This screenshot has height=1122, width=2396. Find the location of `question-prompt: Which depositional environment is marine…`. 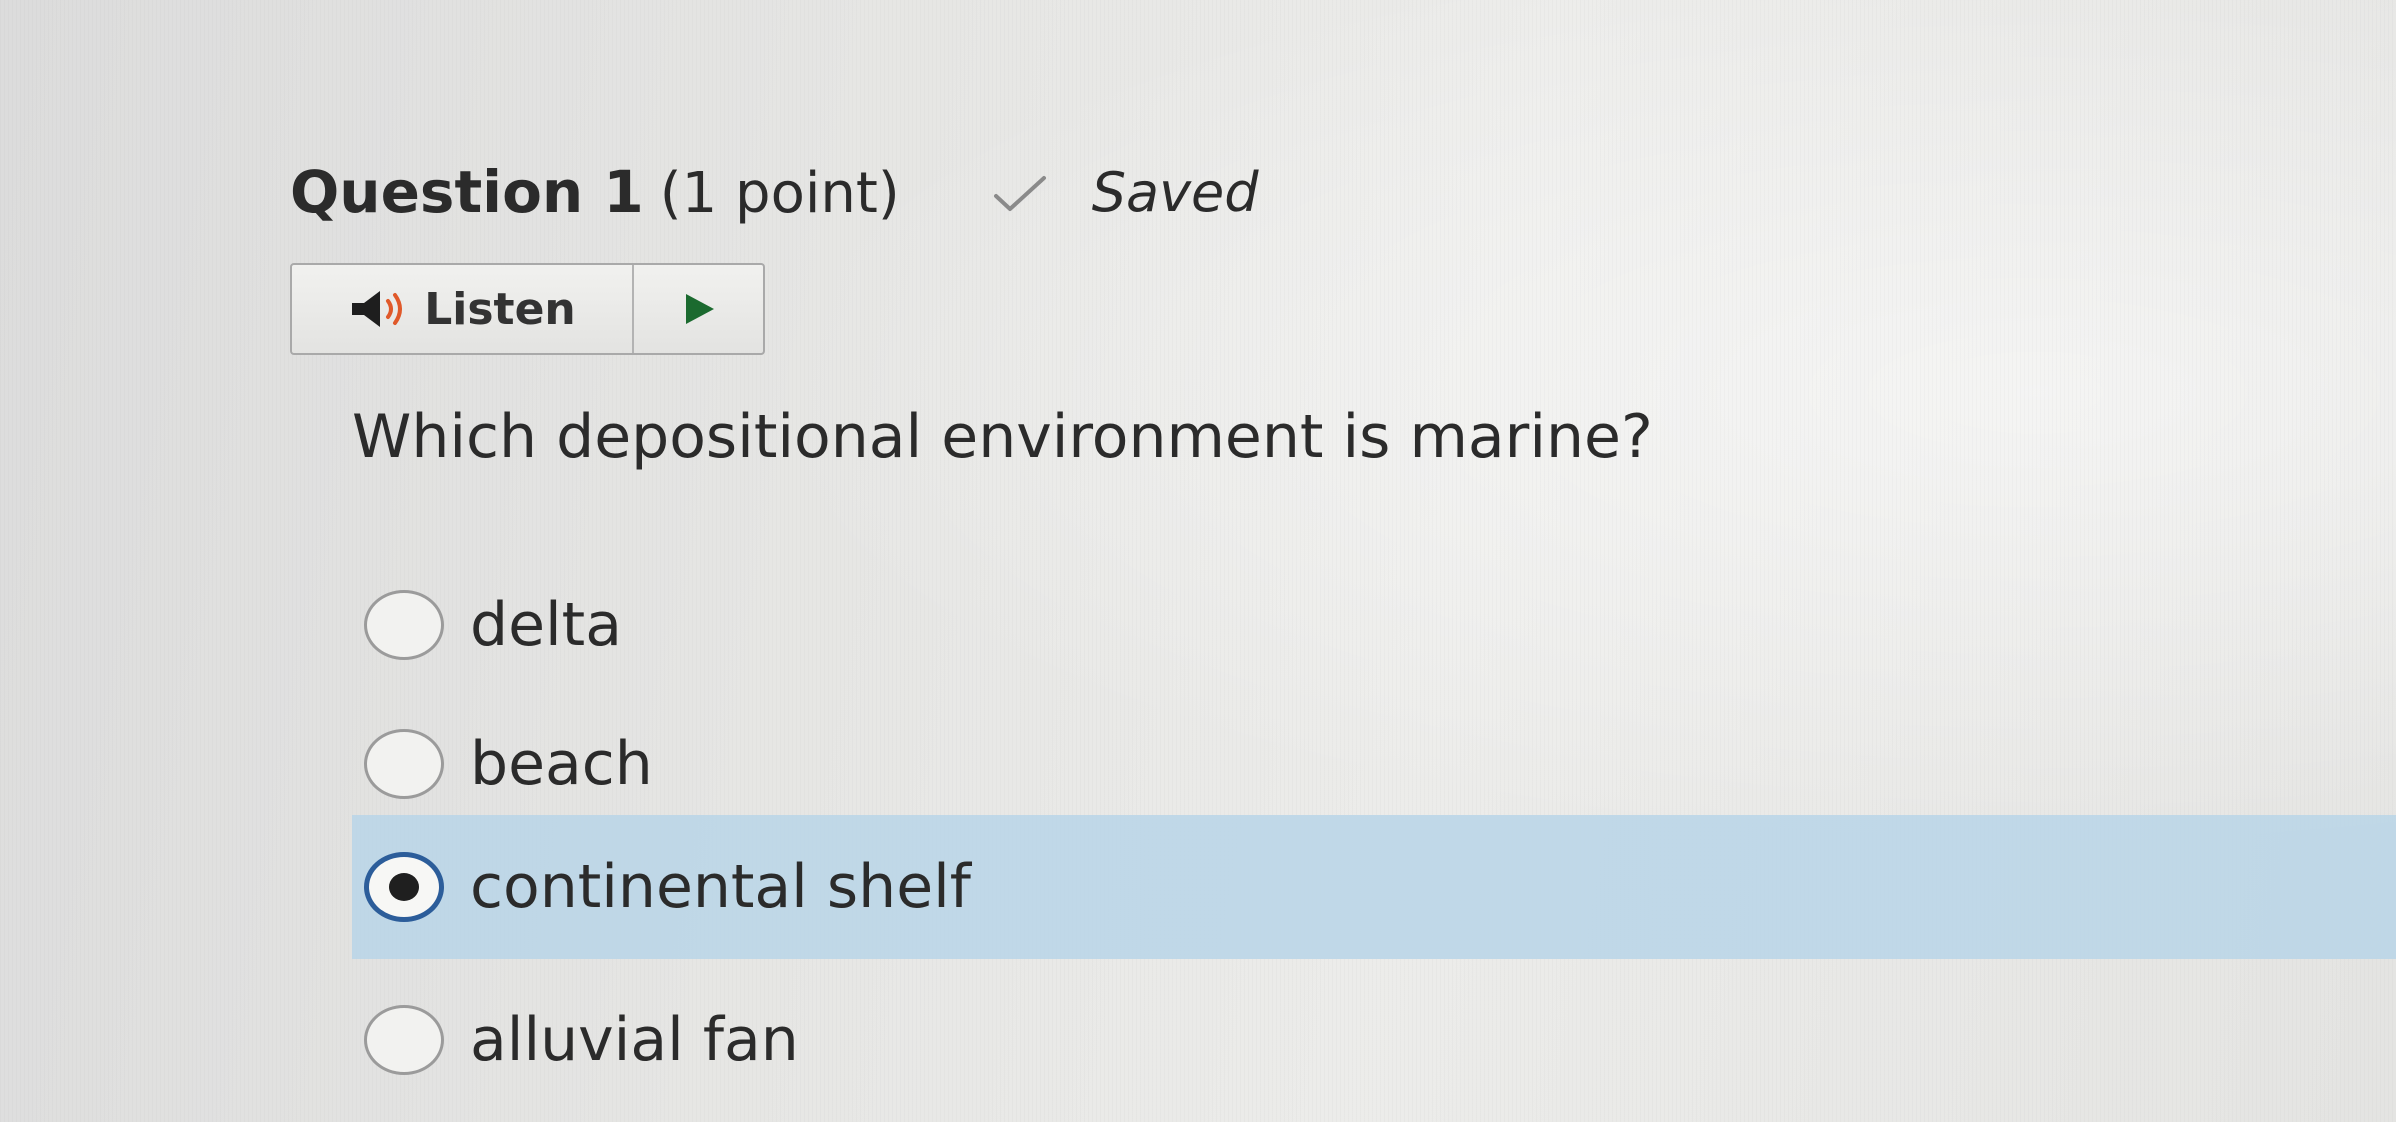

question-prompt: Which depositional environment is marine… is located at coordinates (1002, 437).